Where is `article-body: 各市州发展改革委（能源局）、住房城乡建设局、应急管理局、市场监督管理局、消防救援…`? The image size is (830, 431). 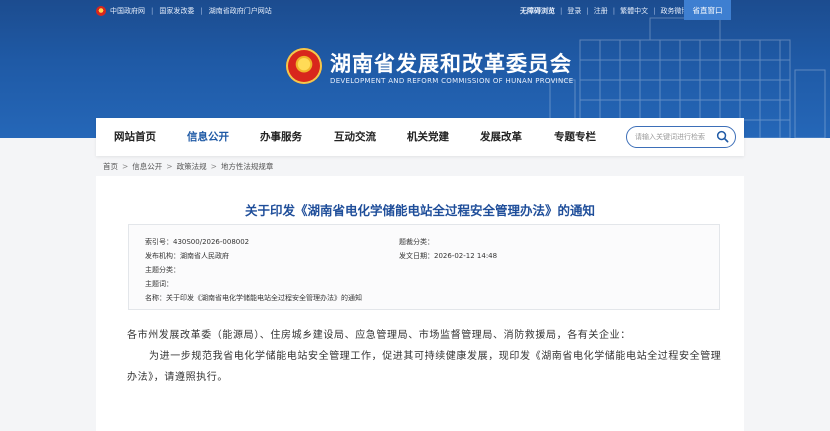
article-body: 各市州发展改革委（能源局）、住房城乡建设局、应急管理局、市场监督管理局、消防救援… is located at coordinates (427, 356).